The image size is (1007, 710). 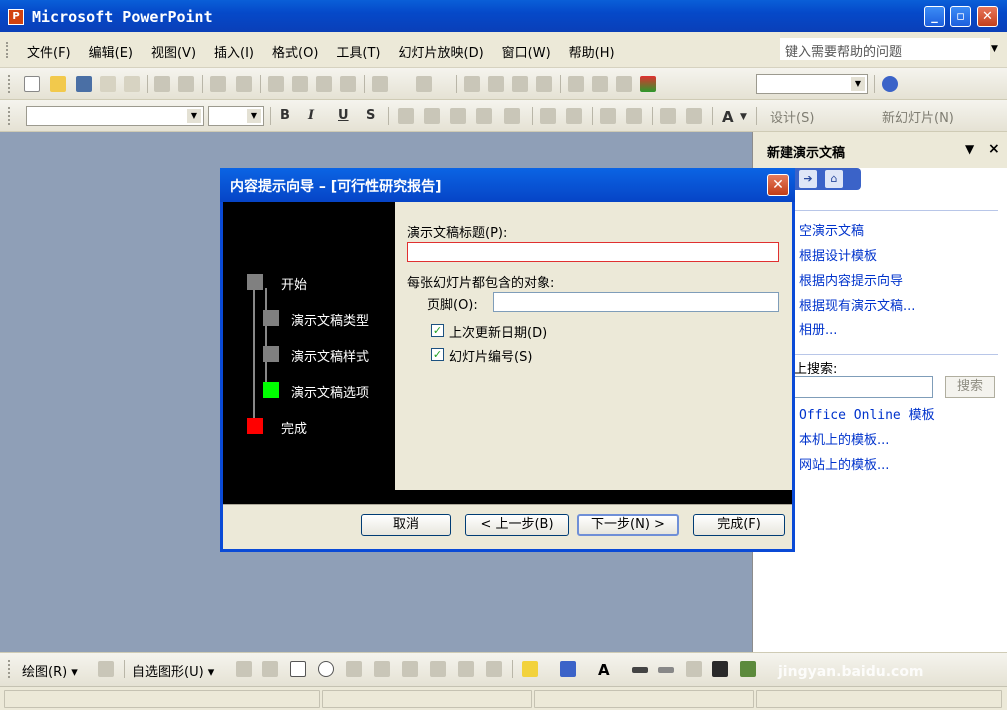 What do you see at coordinates (298, 669) in the screenshot?
I see `rectangle-icon` at bounding box center [298, 669].